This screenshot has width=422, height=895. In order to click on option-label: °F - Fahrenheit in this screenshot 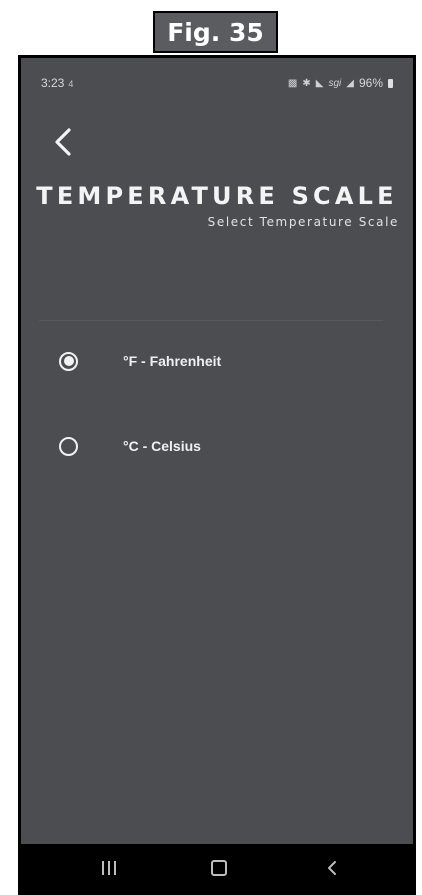, I will do `click(172, 361)`.